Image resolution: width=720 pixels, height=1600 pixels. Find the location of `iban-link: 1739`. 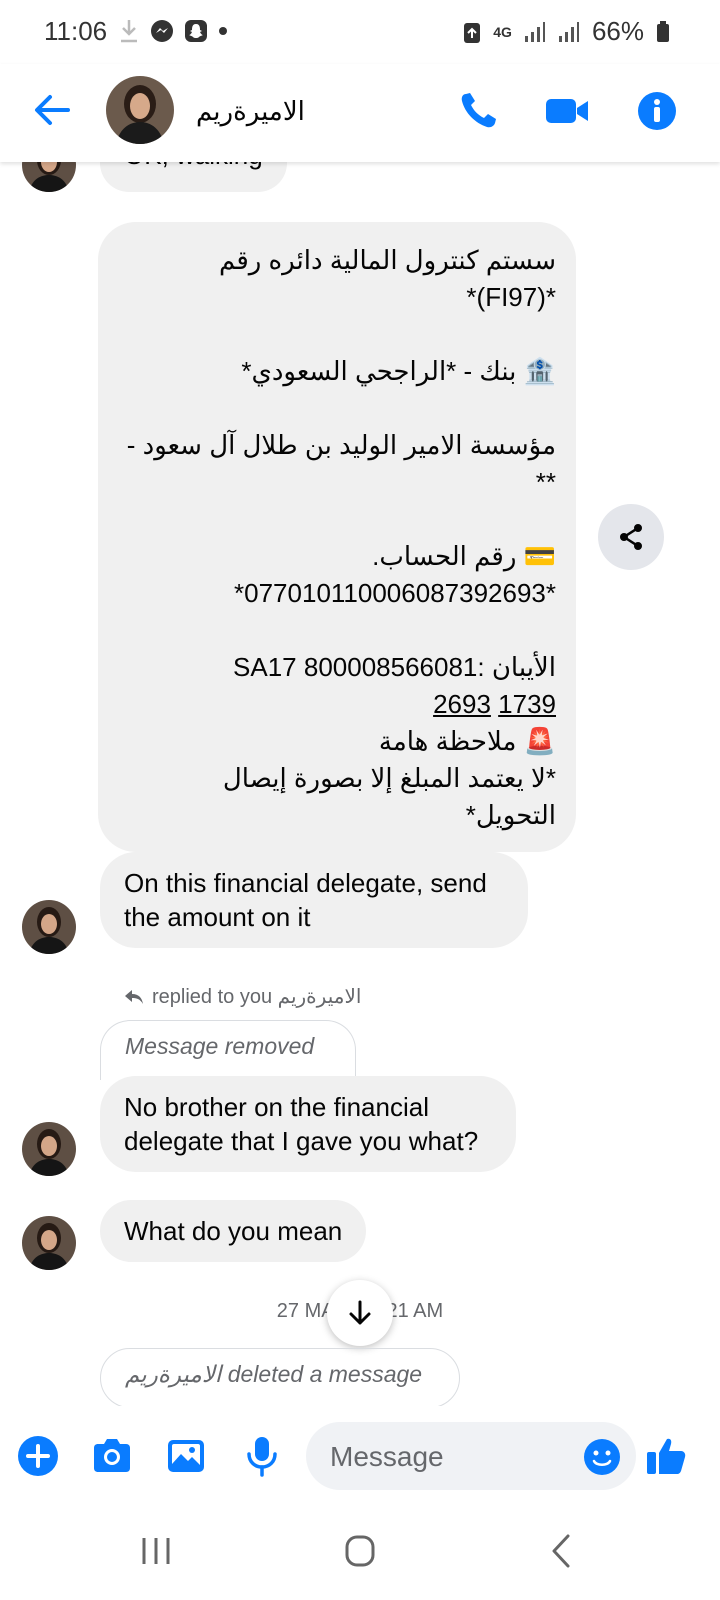

iban-link: 1739 is located at coordinates (527, 704).